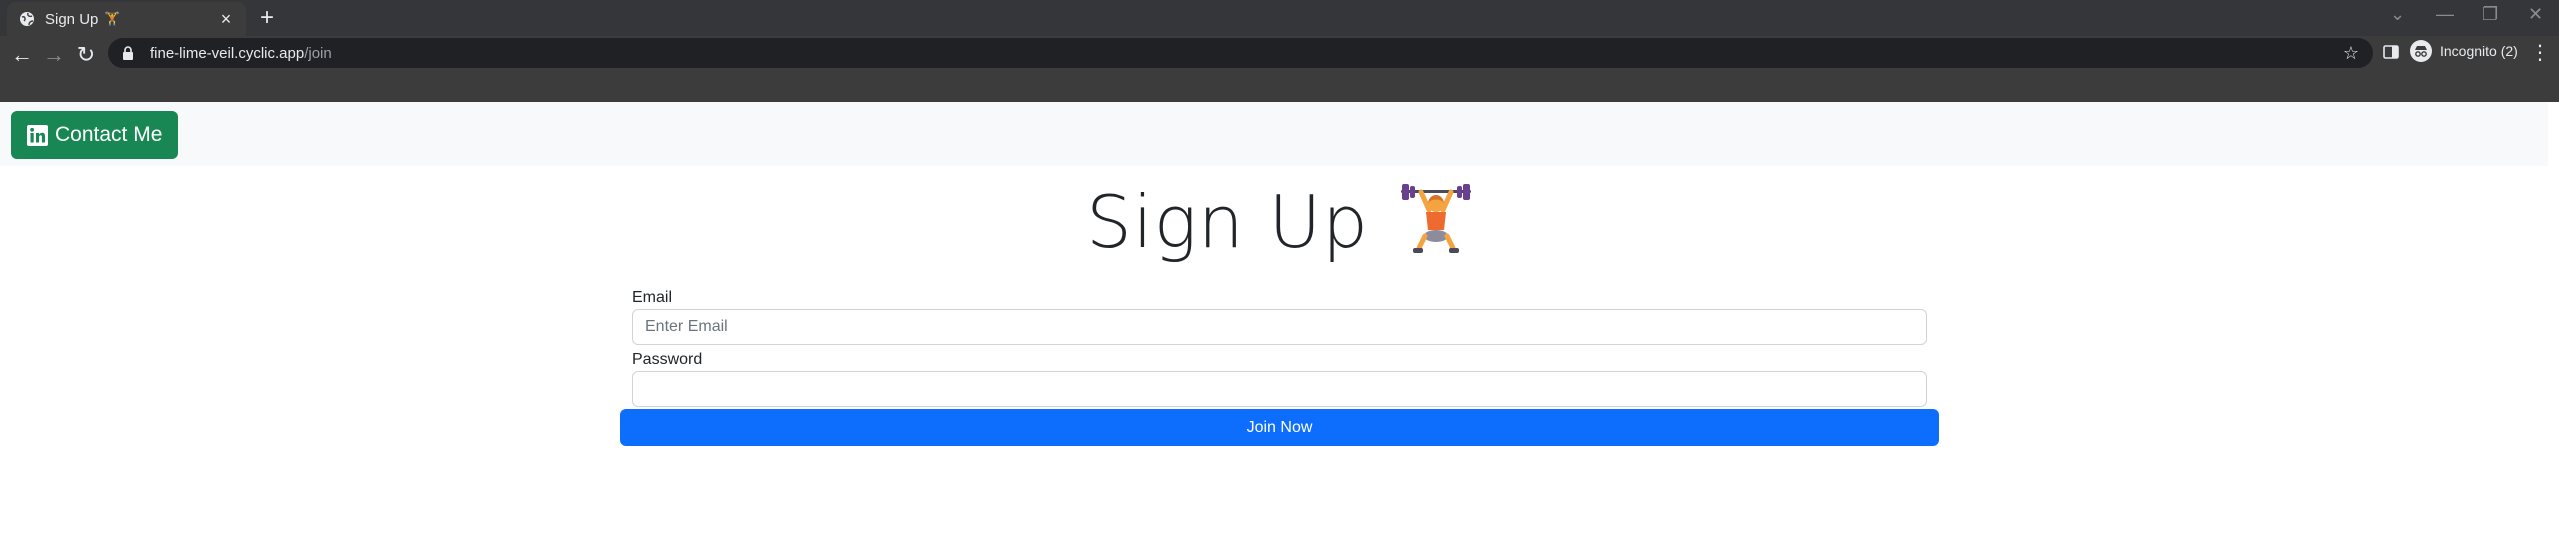 The image size is (2559, 547). What do you see at coordinates (2445, 14) in the screenshot?
I see `minimize-icon: —` at bounding box center [2445, 14].